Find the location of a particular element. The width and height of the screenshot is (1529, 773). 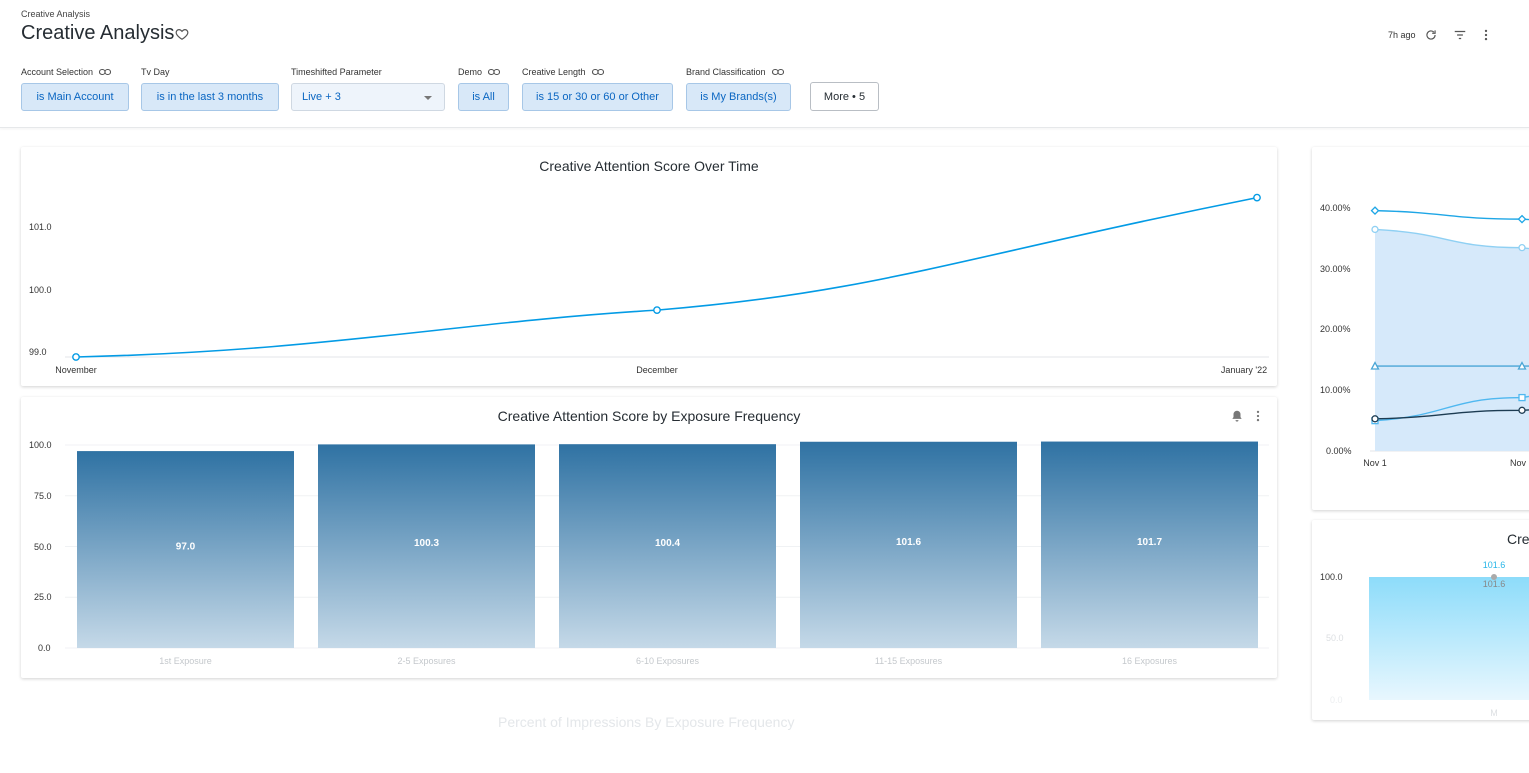

filter-chip: is My Brands(s) is located at coordinates (738, 97).